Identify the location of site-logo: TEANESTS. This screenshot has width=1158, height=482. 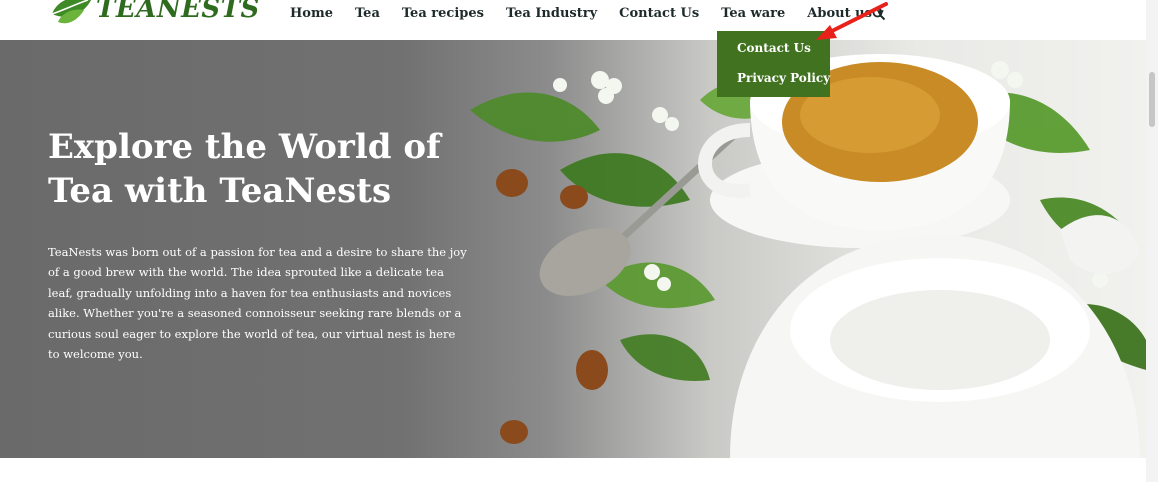
(154, 13).